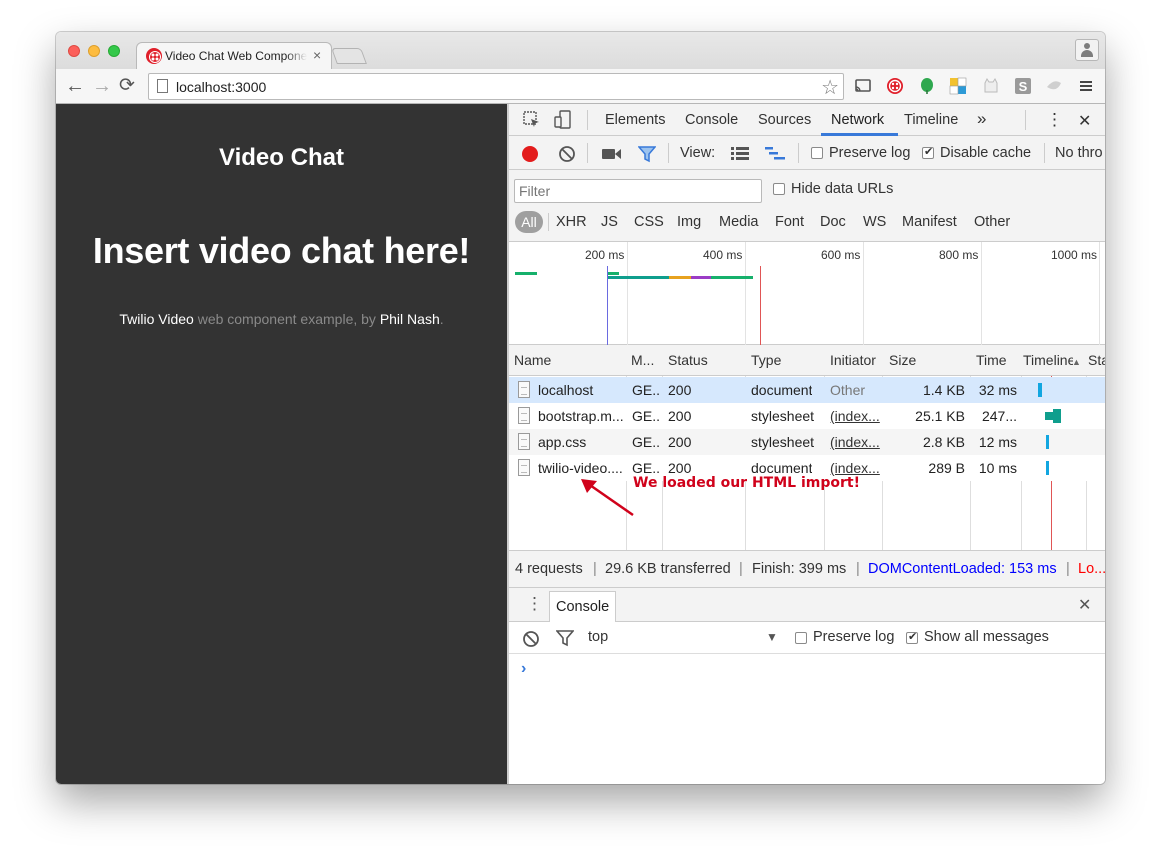 The image size is (1161, 864). I want to click on column-size: Size, so click(928, 360).